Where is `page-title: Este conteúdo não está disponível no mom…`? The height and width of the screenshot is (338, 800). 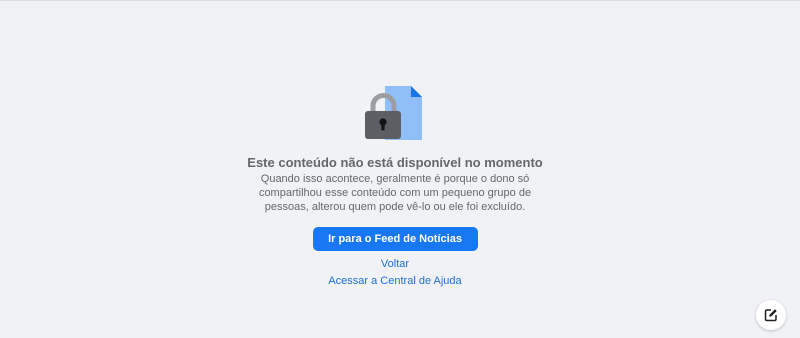
page-title: Este conteúdo não está disponível no mom… is located at coordinates (395, 162).